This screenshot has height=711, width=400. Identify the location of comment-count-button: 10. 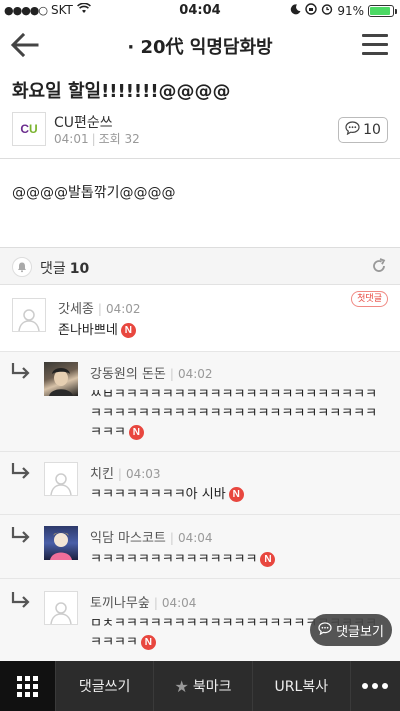
(363, 130).